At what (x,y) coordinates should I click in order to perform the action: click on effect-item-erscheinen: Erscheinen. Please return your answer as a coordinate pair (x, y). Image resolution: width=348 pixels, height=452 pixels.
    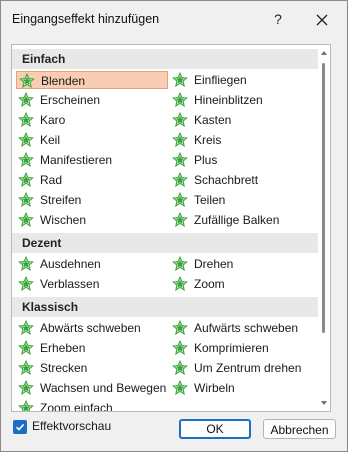
    Looking at the image, I should click on (92, 100).